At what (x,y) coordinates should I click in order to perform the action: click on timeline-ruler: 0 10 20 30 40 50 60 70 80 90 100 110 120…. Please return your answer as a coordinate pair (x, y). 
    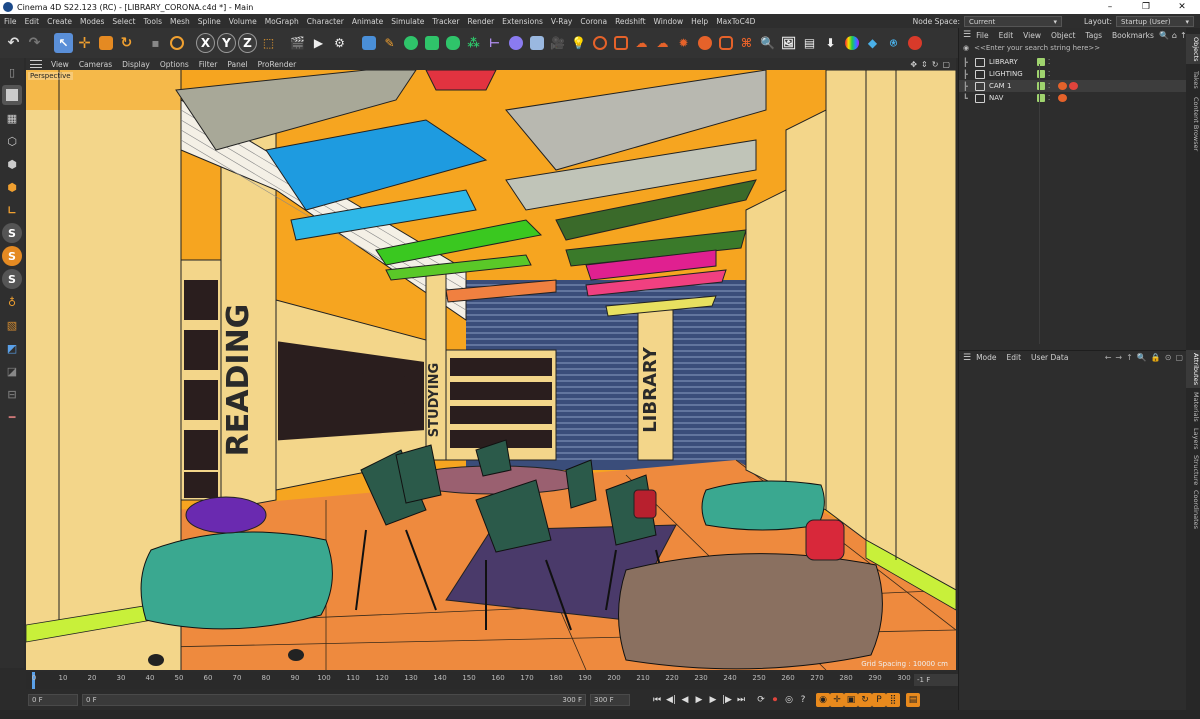
    Looking at the image, I should click on (491, 680).